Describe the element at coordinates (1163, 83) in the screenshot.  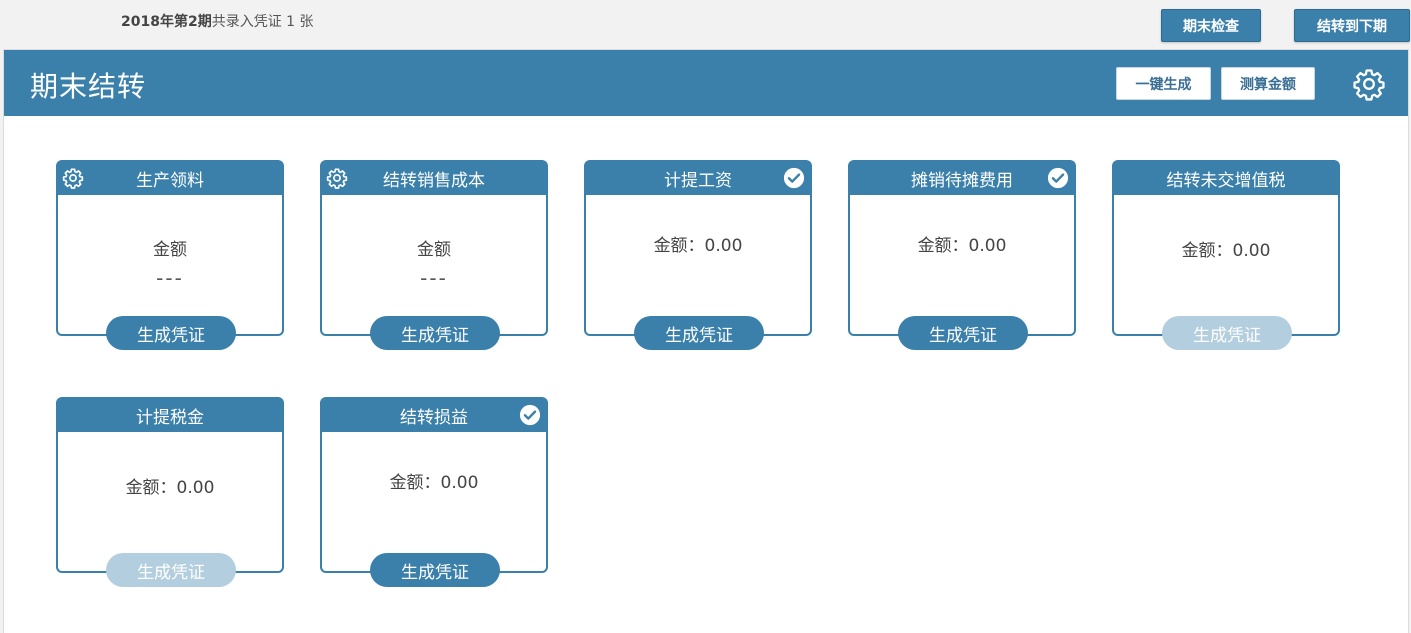
I see `generate-all-button: 一键生成` at that location.